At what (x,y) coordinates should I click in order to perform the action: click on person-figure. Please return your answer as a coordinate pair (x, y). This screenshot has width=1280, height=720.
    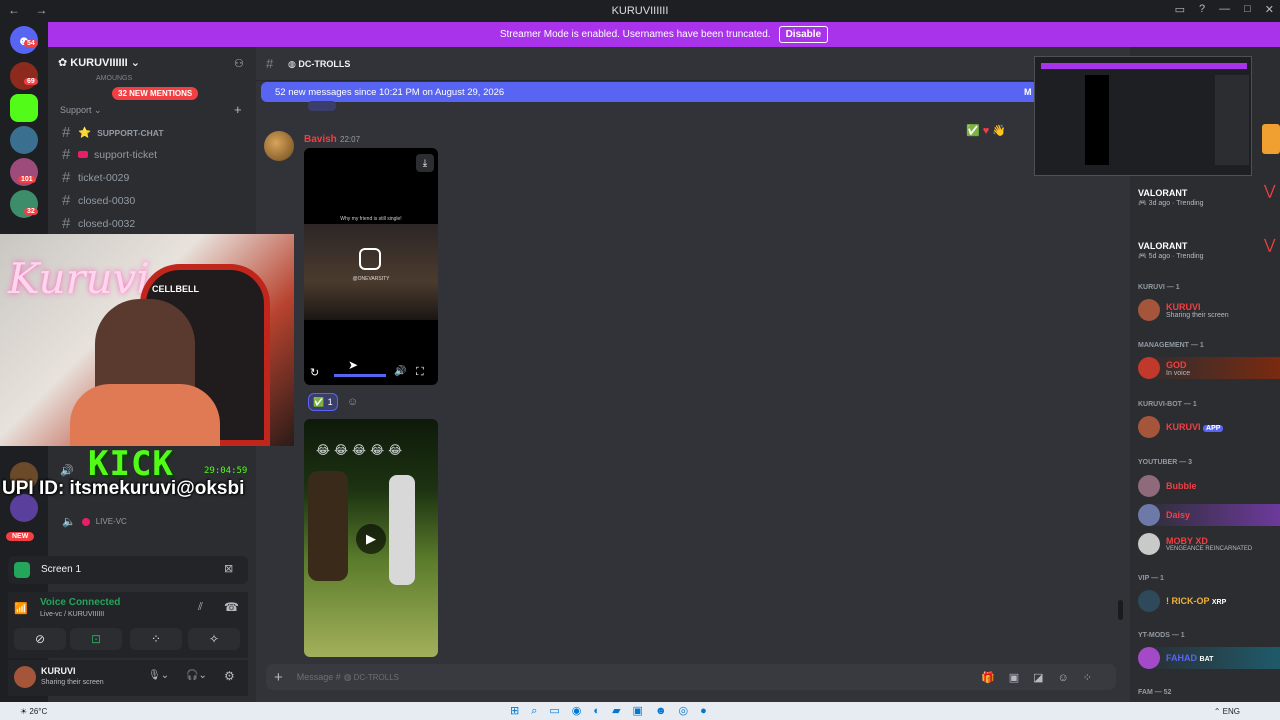
    Looking at the image, I should click on (402, 530).